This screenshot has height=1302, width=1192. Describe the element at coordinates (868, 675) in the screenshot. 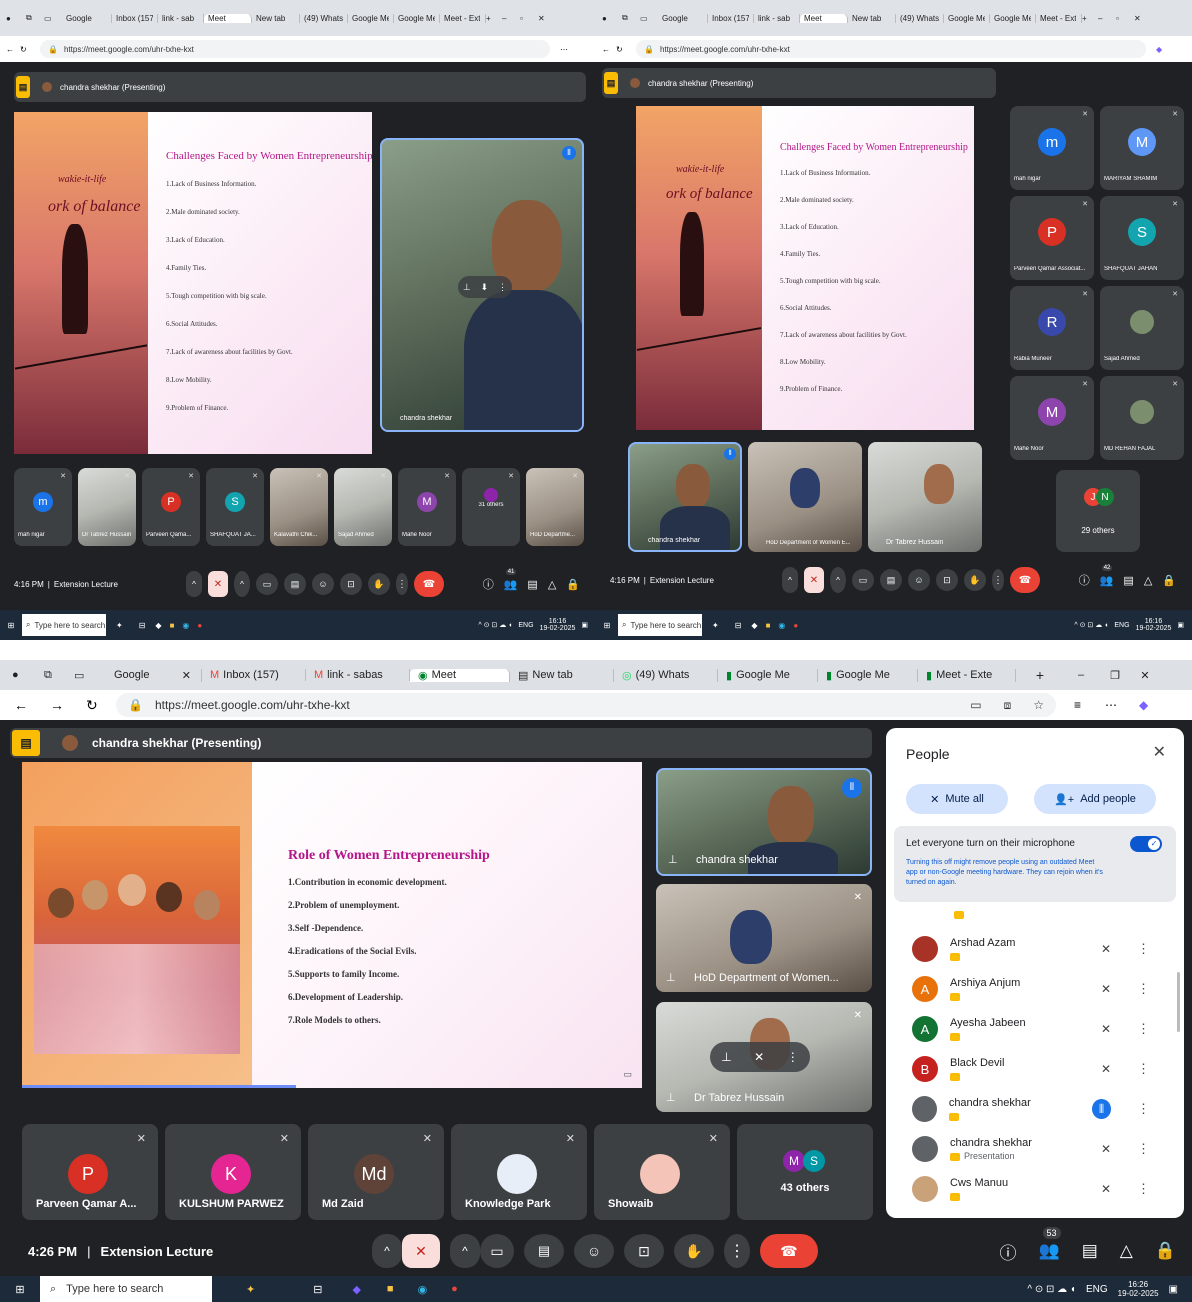

I see `tab-google-meet-2: ▮ Google Me` at that location.